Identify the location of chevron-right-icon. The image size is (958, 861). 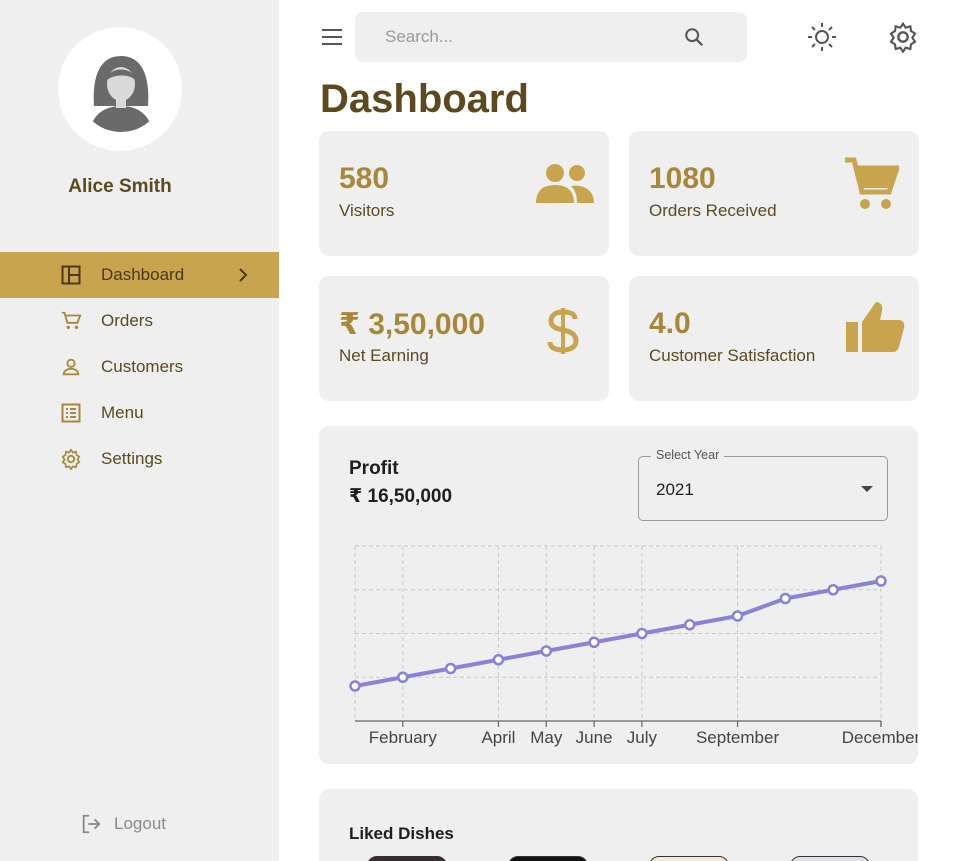
(243, 275).